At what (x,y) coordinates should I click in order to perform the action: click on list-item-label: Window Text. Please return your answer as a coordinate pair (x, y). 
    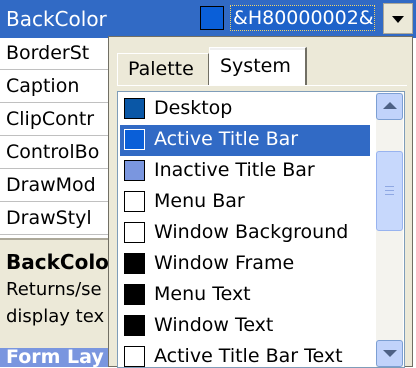
    Looking at the image, I should click on (214, 325).